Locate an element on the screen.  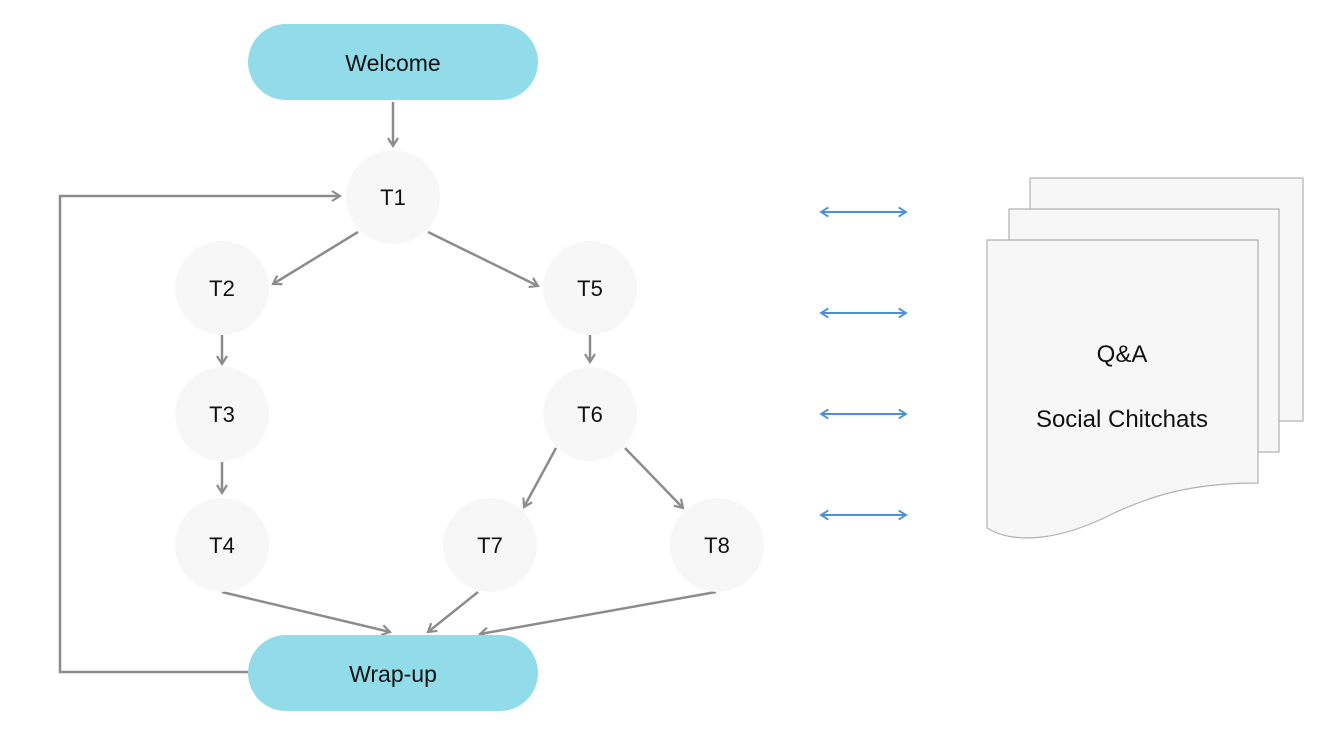
edge-t6-t8 is located at coordinates (653, 477).